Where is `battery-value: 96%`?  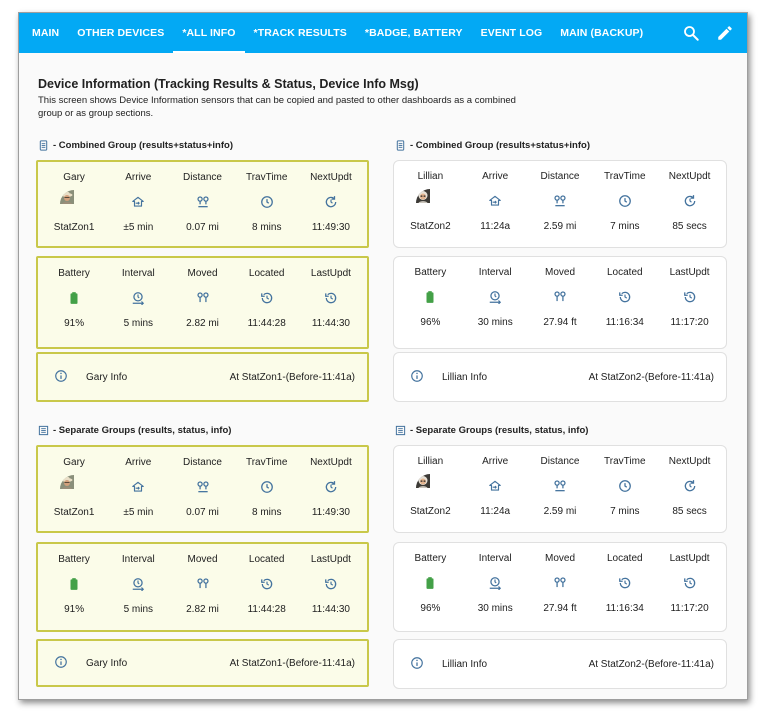
battery-value: 96% is located at coordinates (430, 608).